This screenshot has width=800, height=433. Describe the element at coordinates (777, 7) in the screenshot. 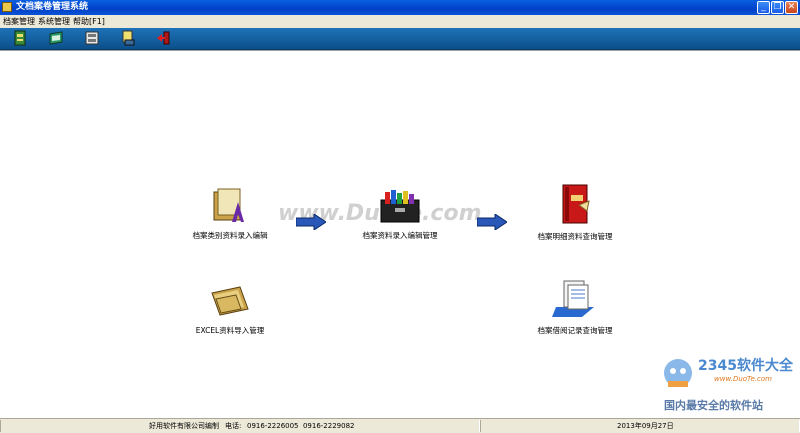

I see `maximize-button: ❐` at that location.